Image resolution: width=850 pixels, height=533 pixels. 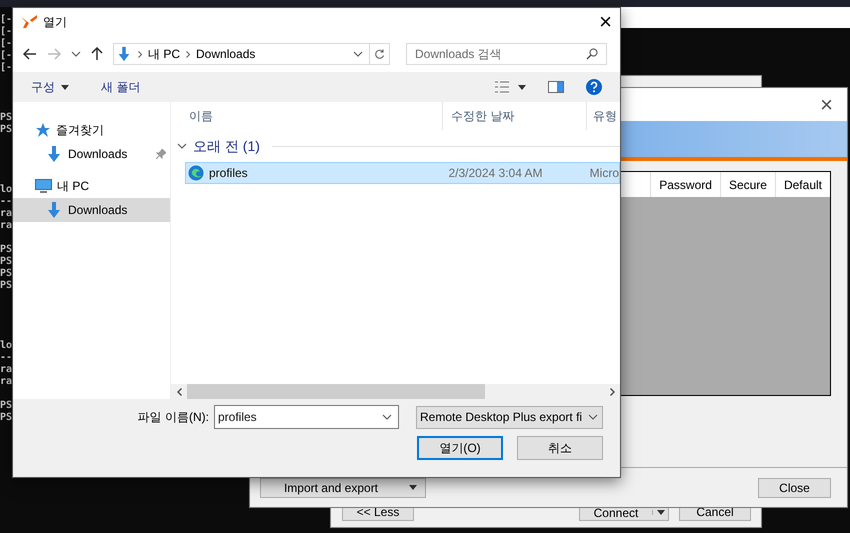 What do you see at coordinates (592, 54) in the screenshot?
I see `search-icon` at bounding box center [592, 54].